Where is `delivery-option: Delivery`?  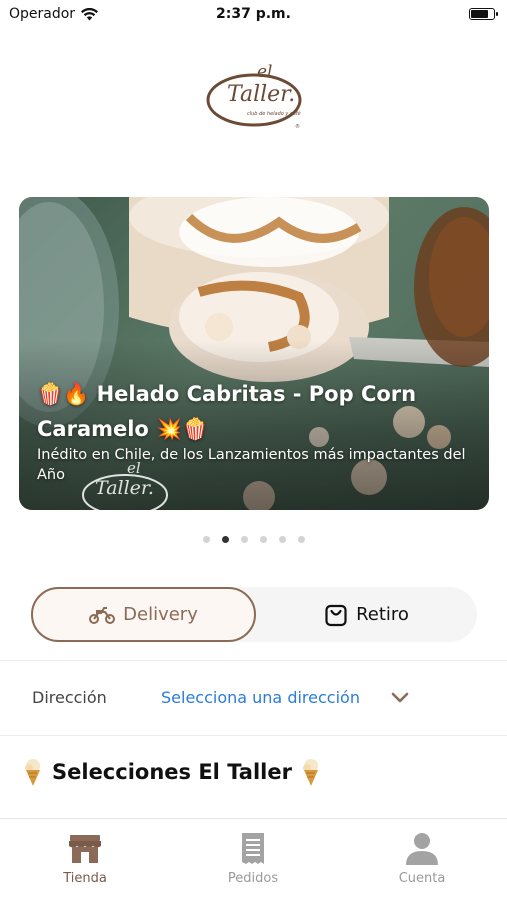 delivery-option: Delivery is located at coordinates (143, 614).